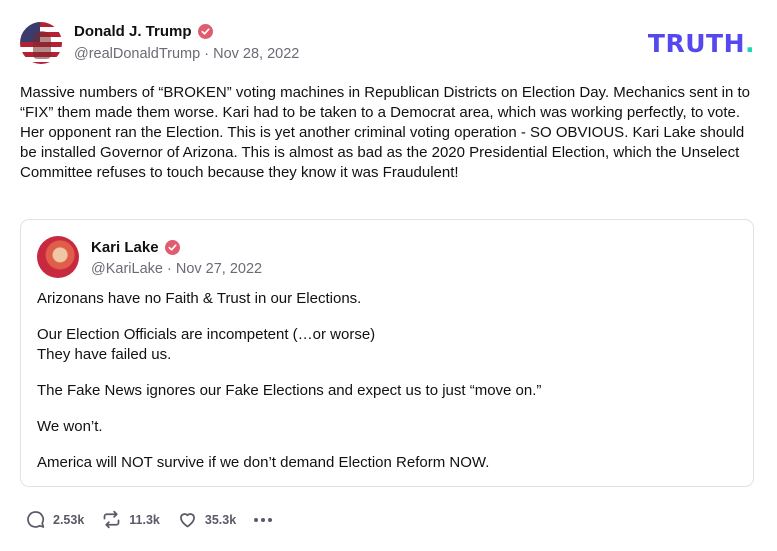  Describe the element at coordinates (36, 519) in the screenshot. I see `comment-icon` at that location.